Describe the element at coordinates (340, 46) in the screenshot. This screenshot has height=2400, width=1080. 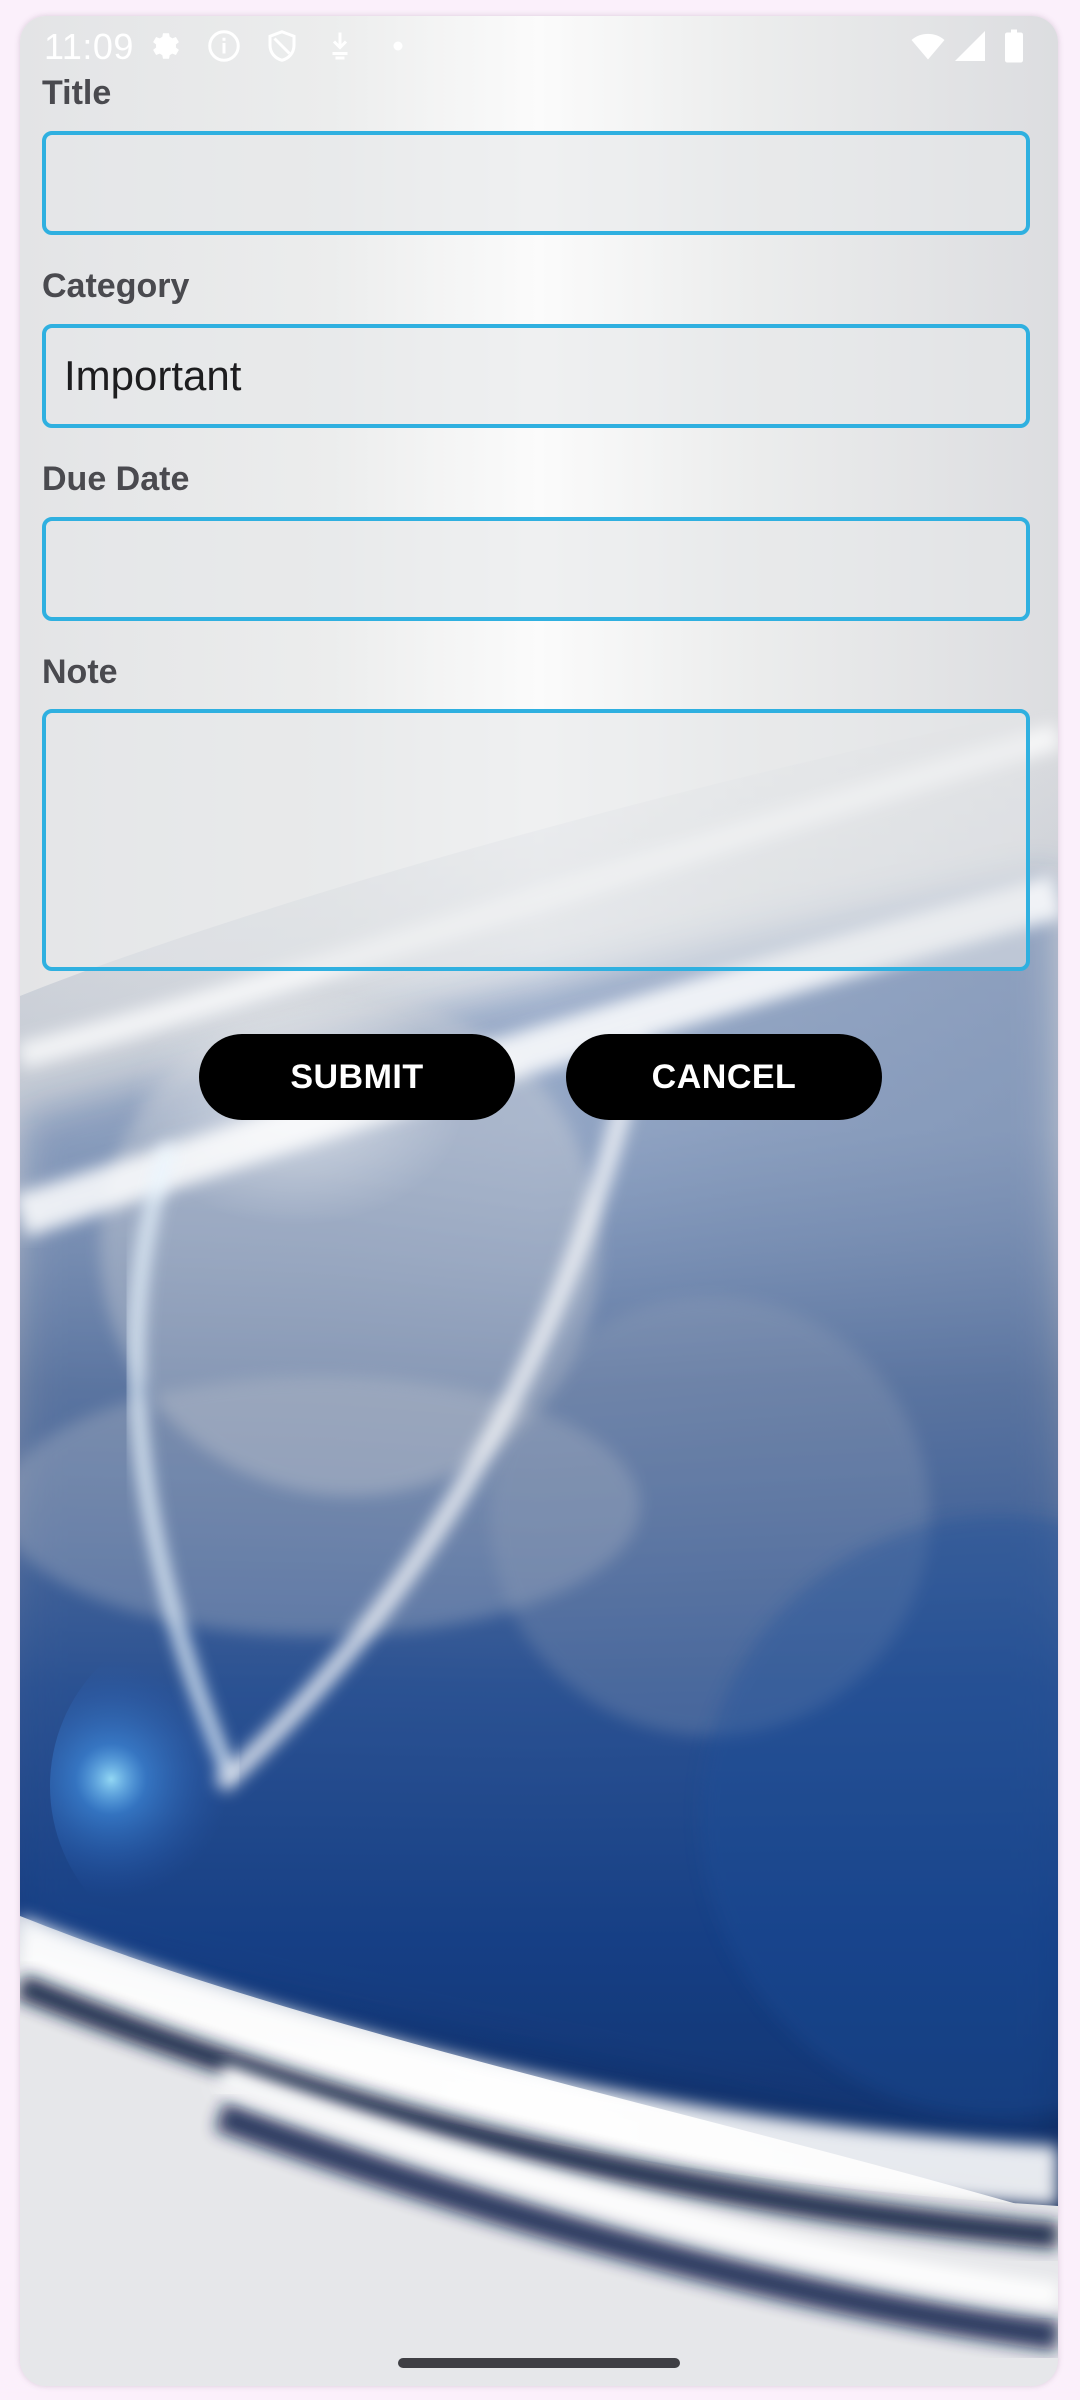
I see `download-icon` at that location.